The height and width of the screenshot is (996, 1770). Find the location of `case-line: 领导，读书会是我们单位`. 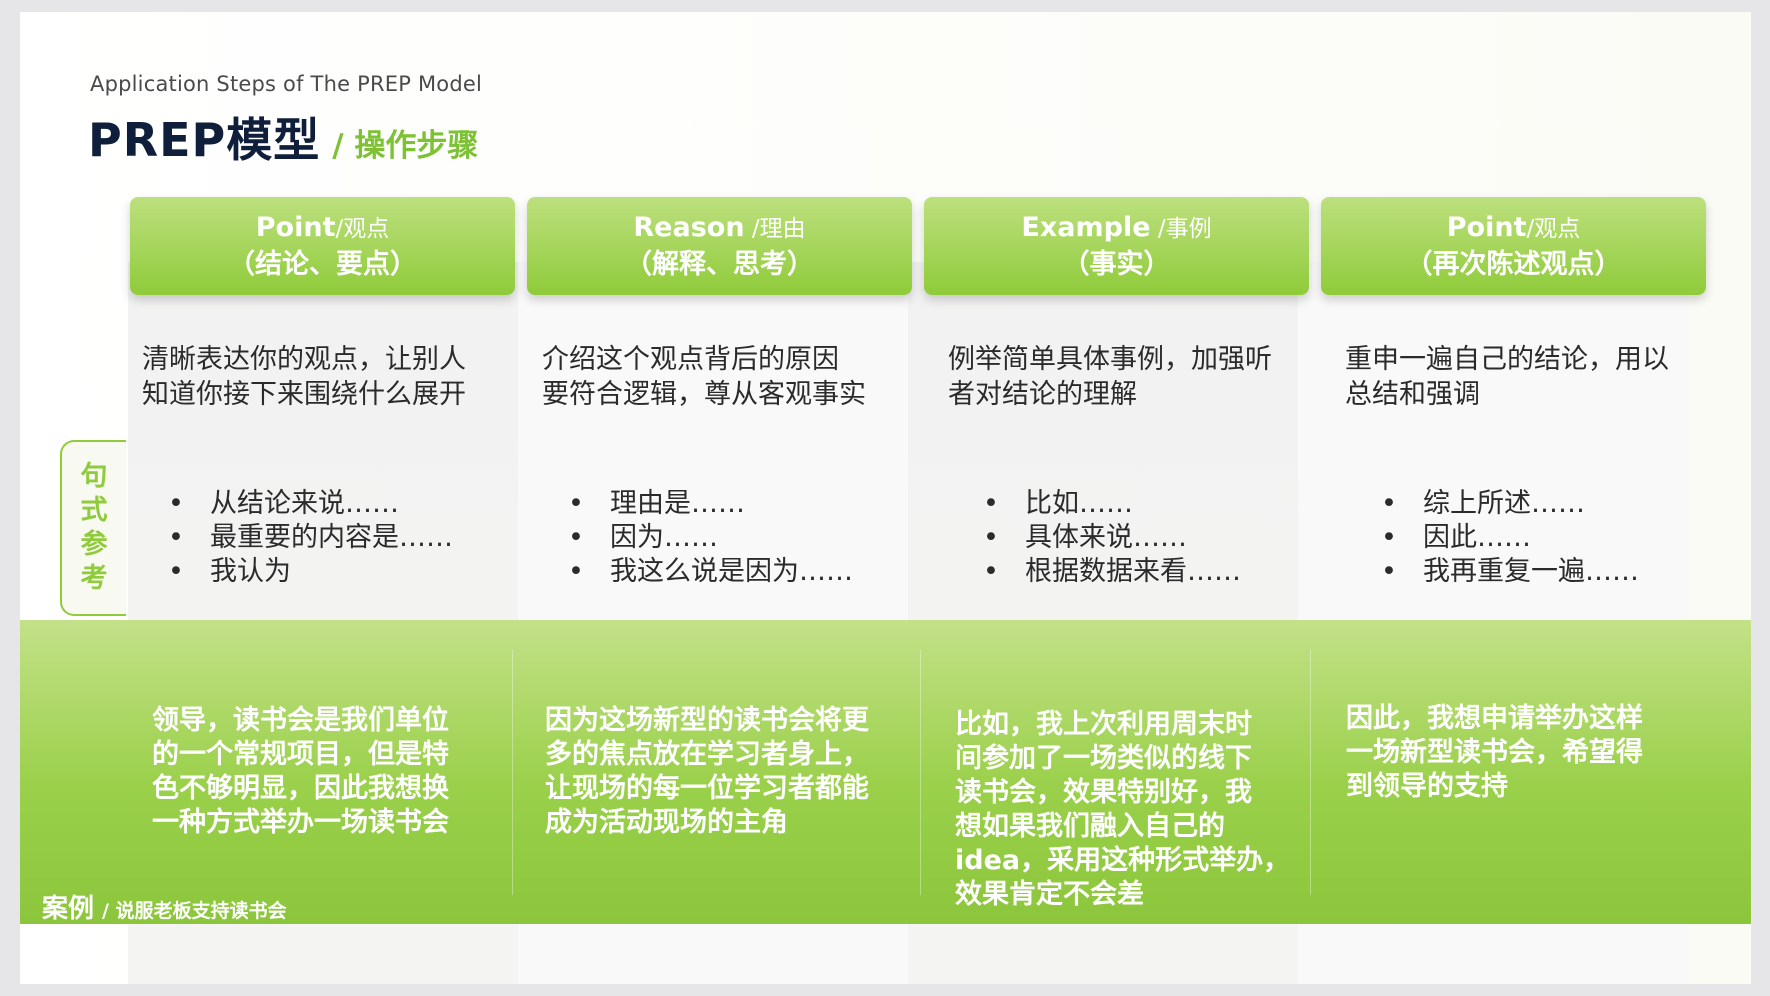

case-line: 领导，读书会是我们单位 is located at coordinates (300, 720).